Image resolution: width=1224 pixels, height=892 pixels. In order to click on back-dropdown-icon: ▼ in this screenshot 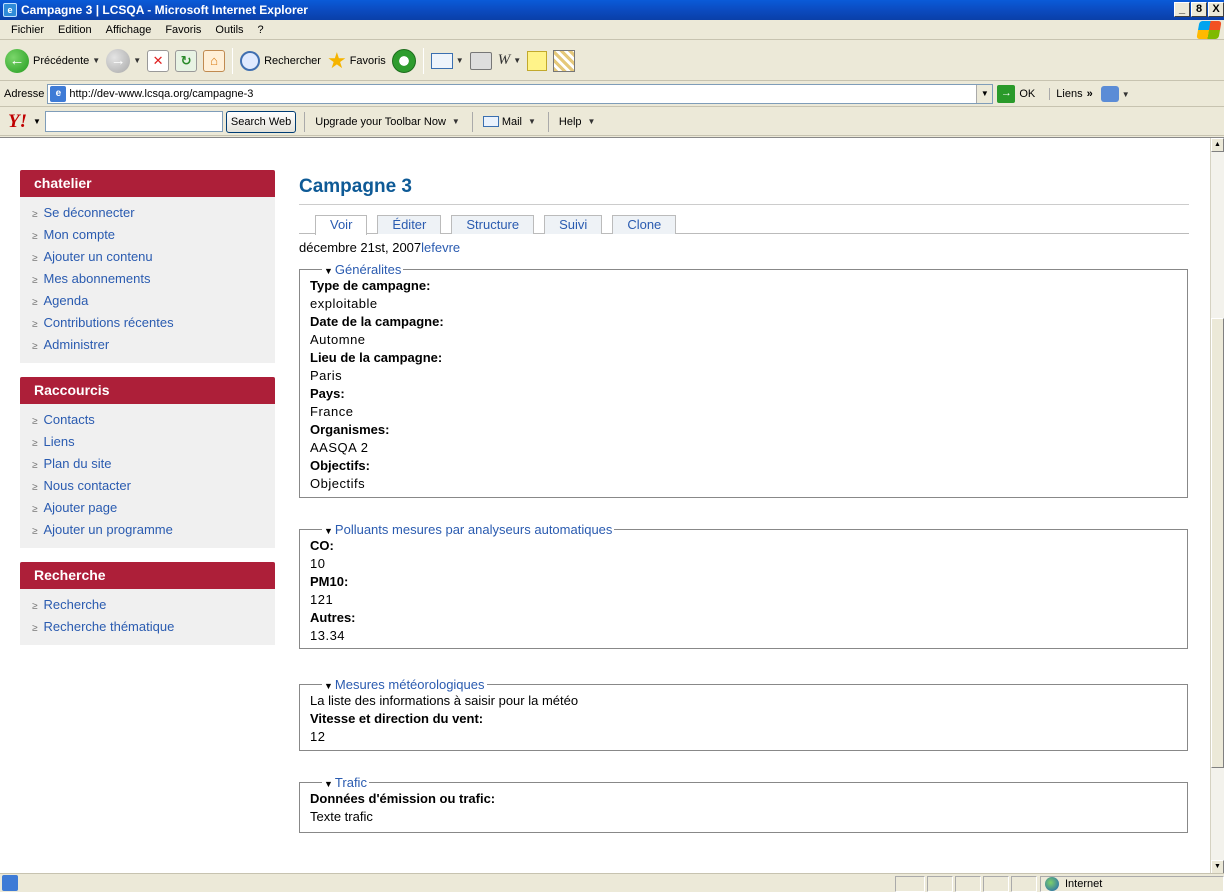, I will do `click(96, 60)`.